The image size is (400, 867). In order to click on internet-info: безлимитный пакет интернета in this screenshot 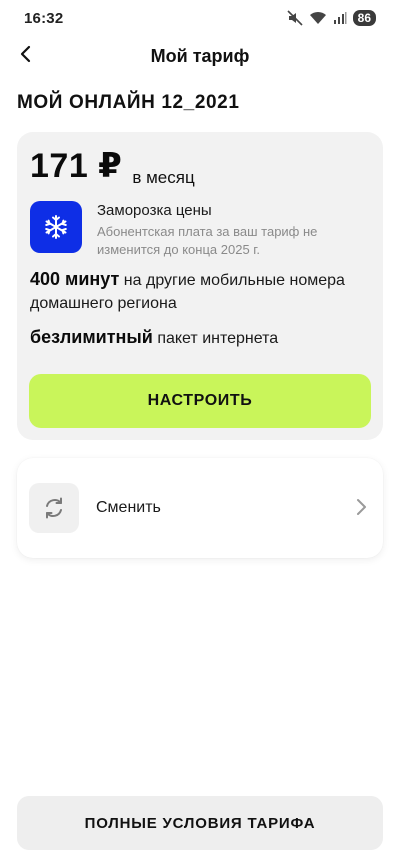, I will do `click(202, 338)`.